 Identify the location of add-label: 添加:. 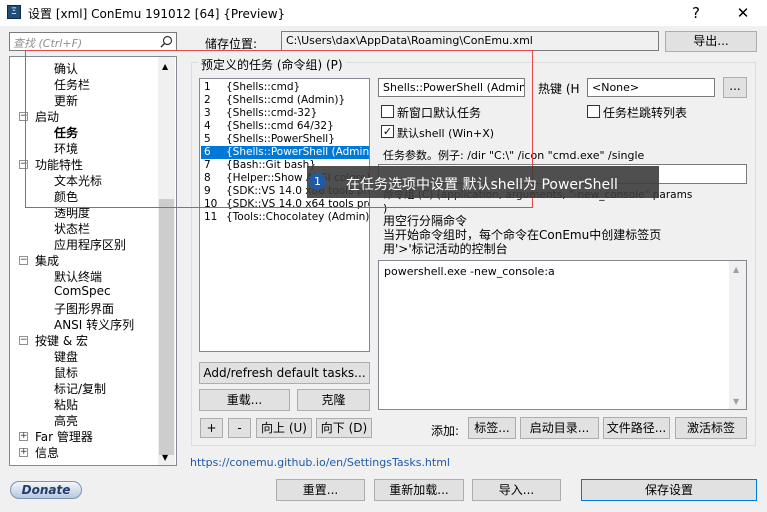
(445, 431).